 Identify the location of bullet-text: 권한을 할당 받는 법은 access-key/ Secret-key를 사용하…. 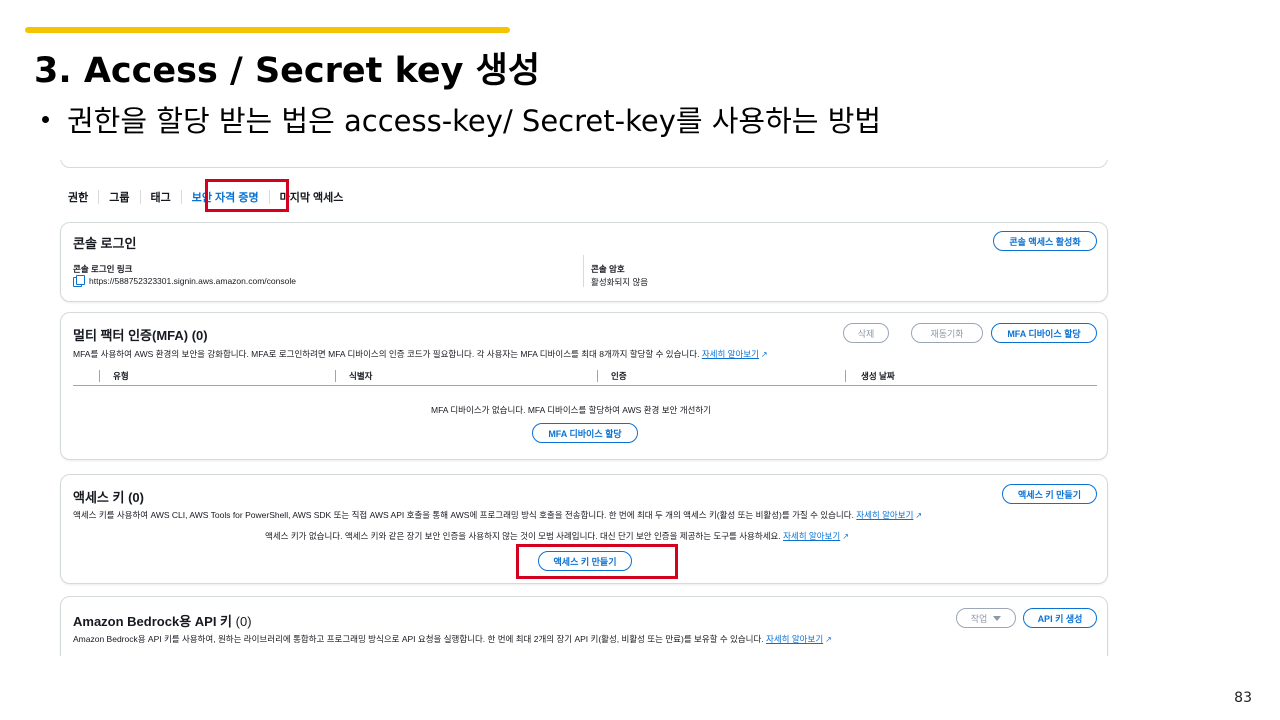
(474, 121).